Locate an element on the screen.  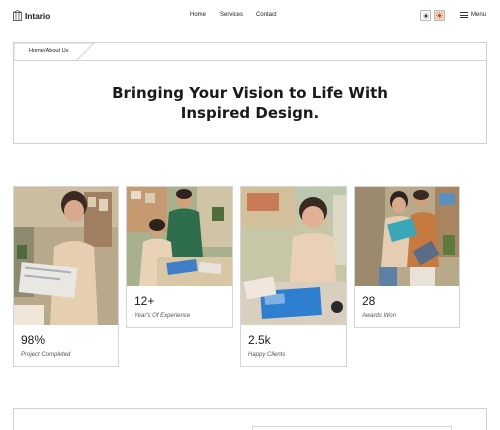
nav-services-link: Services is located at coordinates (238, 15).